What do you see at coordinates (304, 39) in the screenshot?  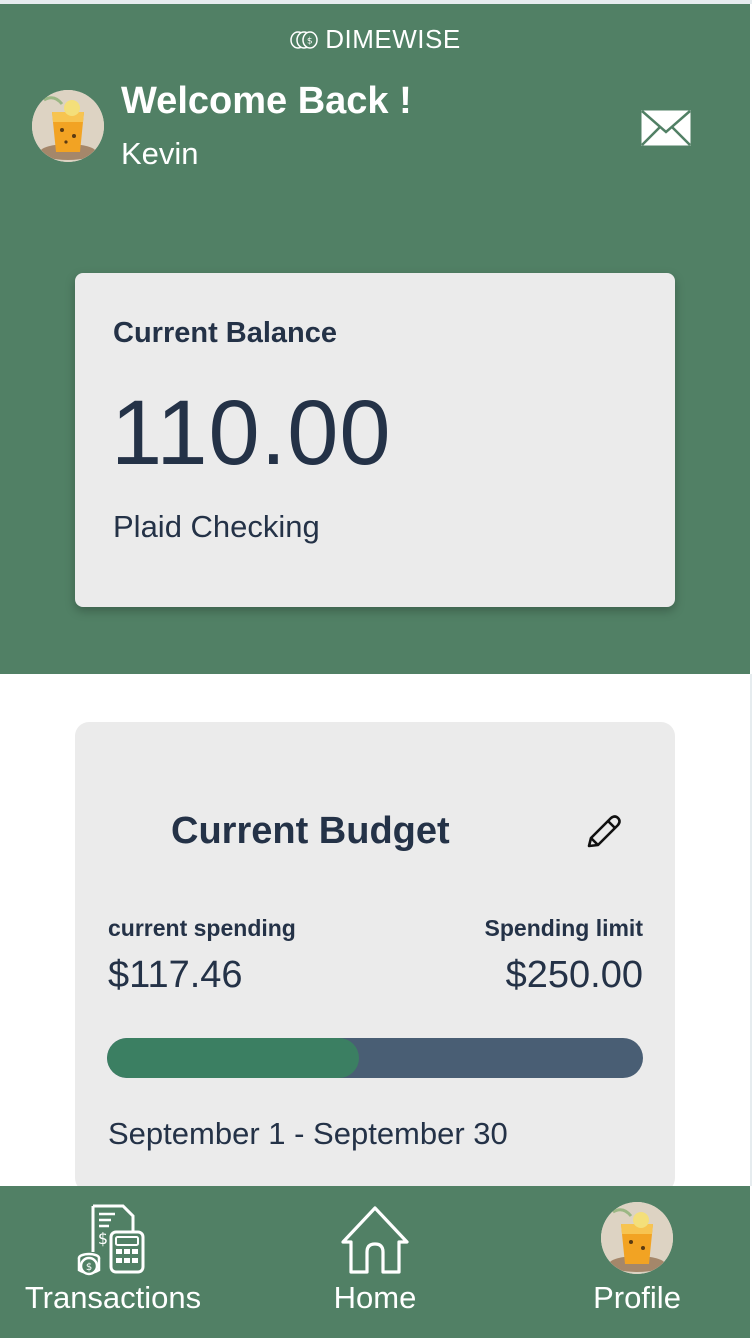 I see `coins-icon: $` at bounding box center [304, 39].